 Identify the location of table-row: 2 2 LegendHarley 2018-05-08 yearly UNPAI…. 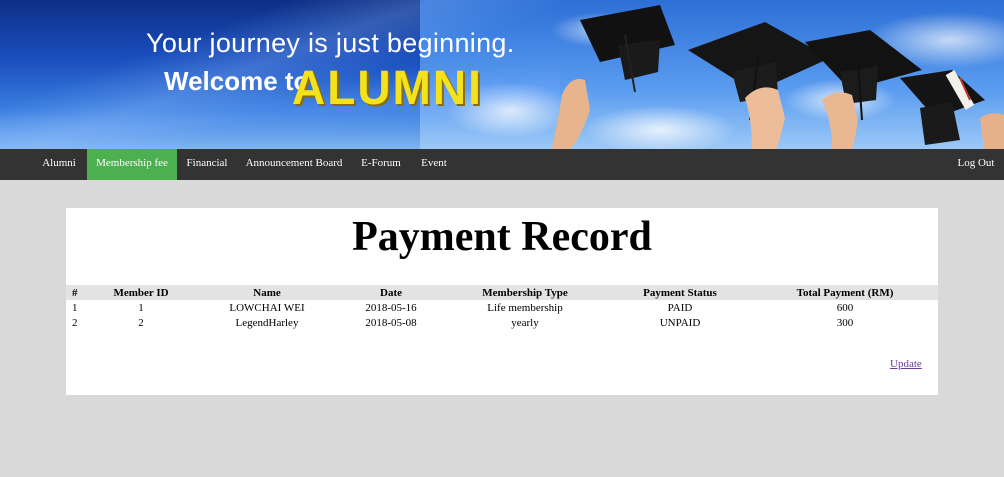
(502, 322).